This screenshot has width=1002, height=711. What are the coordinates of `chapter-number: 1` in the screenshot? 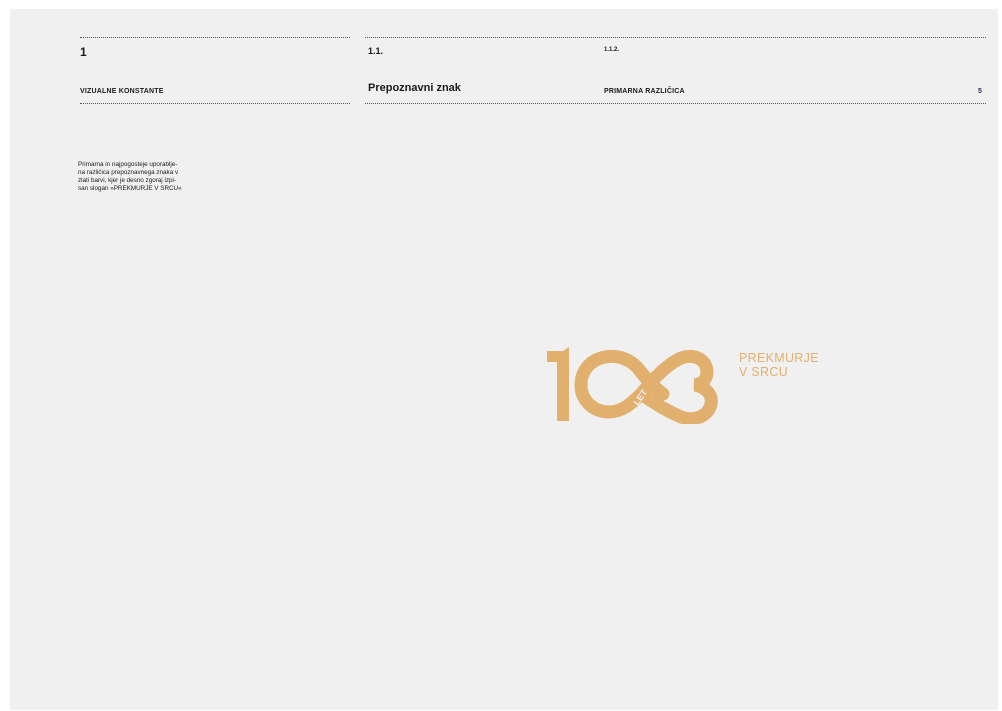 It's located at (83, 52).